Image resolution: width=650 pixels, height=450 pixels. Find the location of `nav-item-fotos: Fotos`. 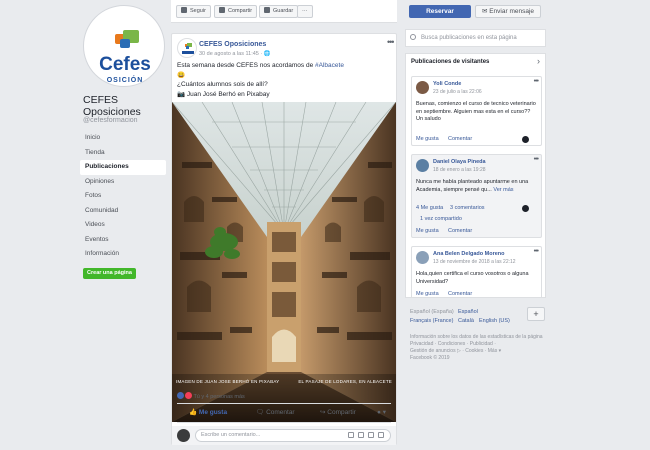

nav-item-fotos: Fotos is located at coordinates (123, 196).